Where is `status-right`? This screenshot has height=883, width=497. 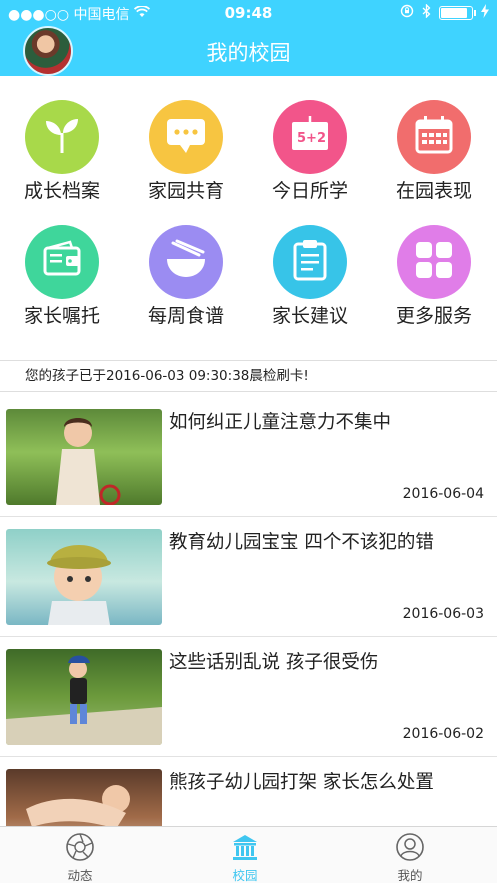 status-right is located at coordinates (444, 12).